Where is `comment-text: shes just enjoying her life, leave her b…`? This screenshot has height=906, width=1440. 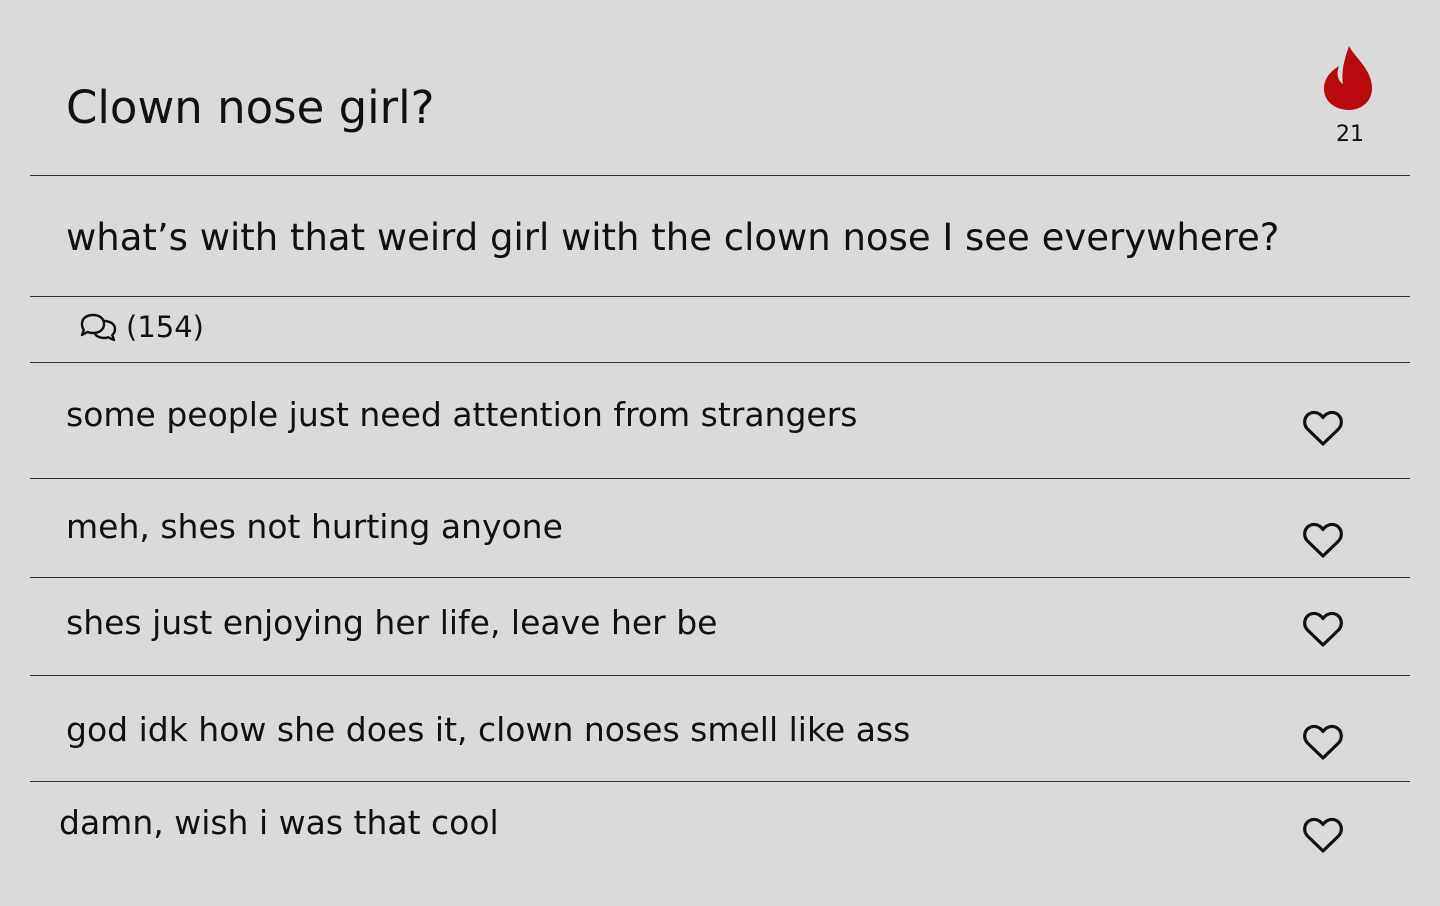 comment-text: shes just enjoying her life, leave her b… is located at coordinates (392, 622).